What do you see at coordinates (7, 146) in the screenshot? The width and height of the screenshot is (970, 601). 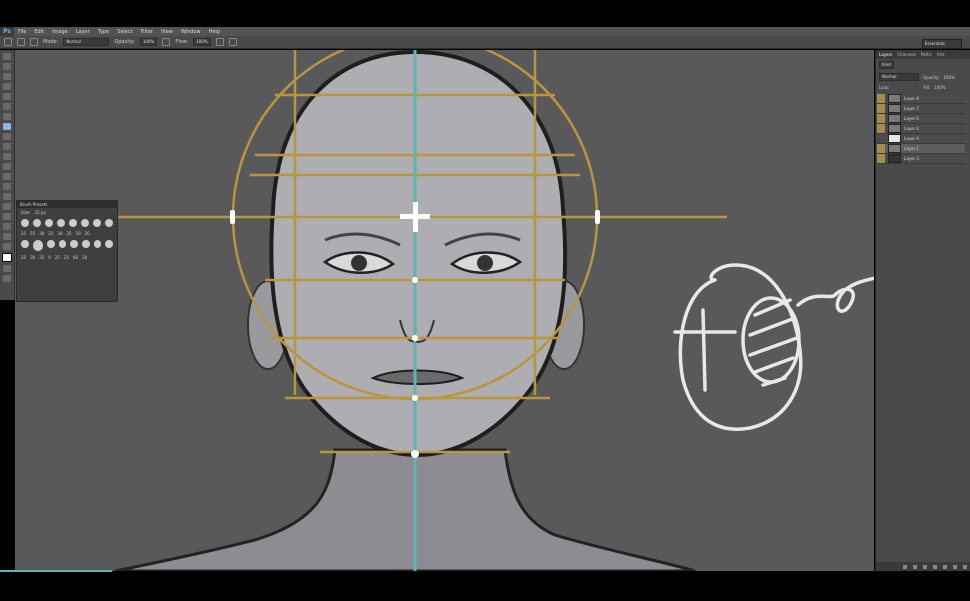 I see `history-brush-tool-icon` at bounding box center [7, 146].